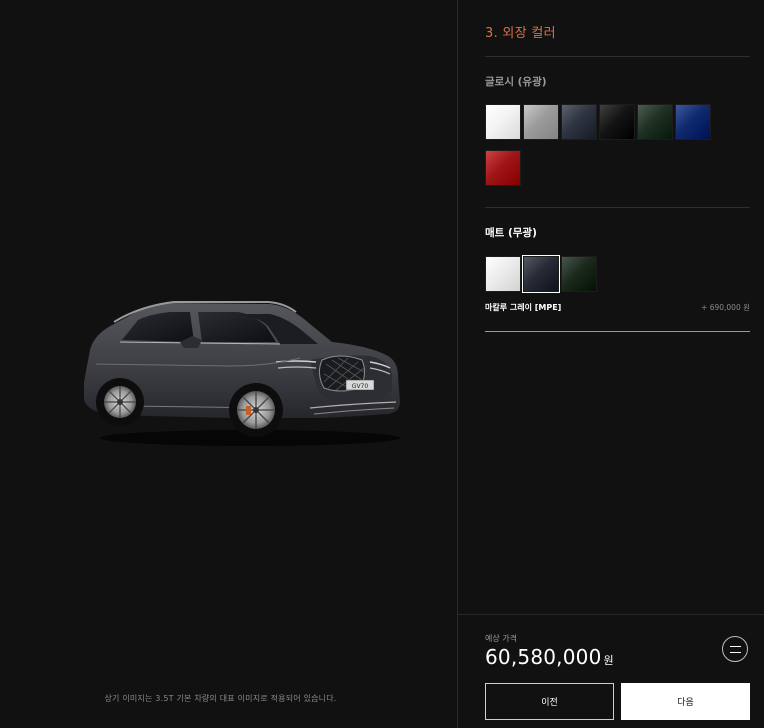 The width and height of the screenshot is (764, 728). What do you see at coordinates (516, 82) in the screenshot?
I see `glossy-section-label: 글로시 (유광)` at bounding box center [516, 82].